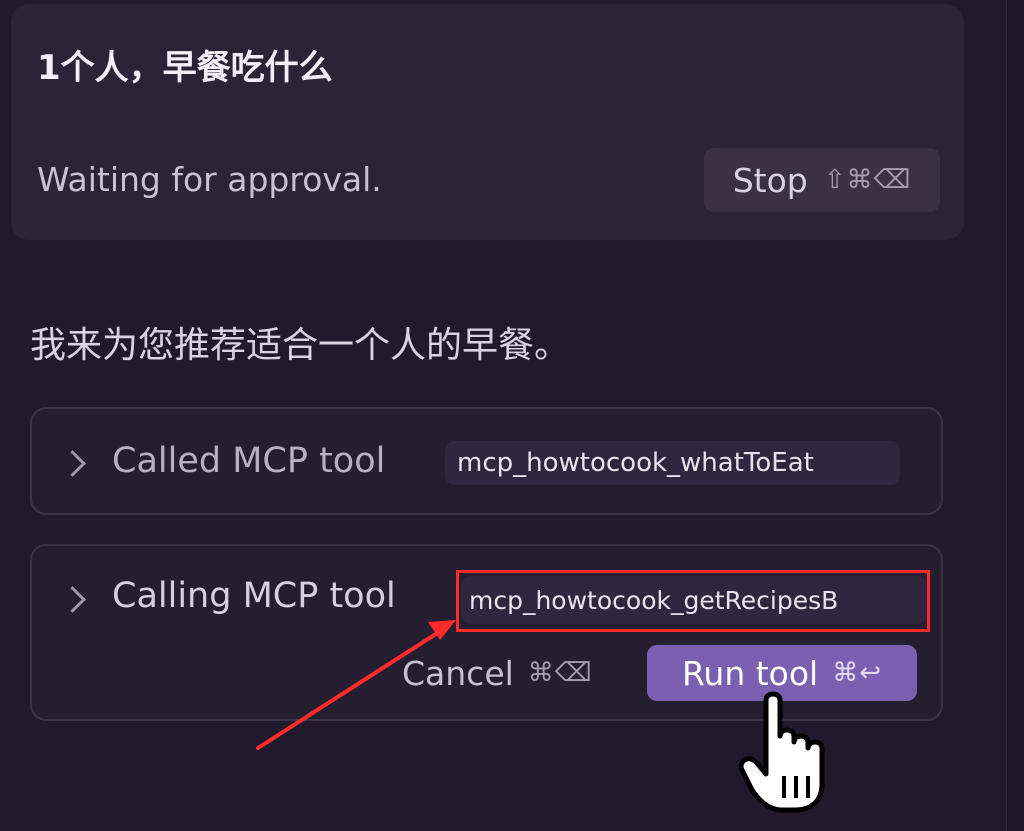 The height and width of the screenshot is (831, 1024). Describe the element at coordinates (693, 601) in the screenshot. I see `annotation-highlight-box` at that location.